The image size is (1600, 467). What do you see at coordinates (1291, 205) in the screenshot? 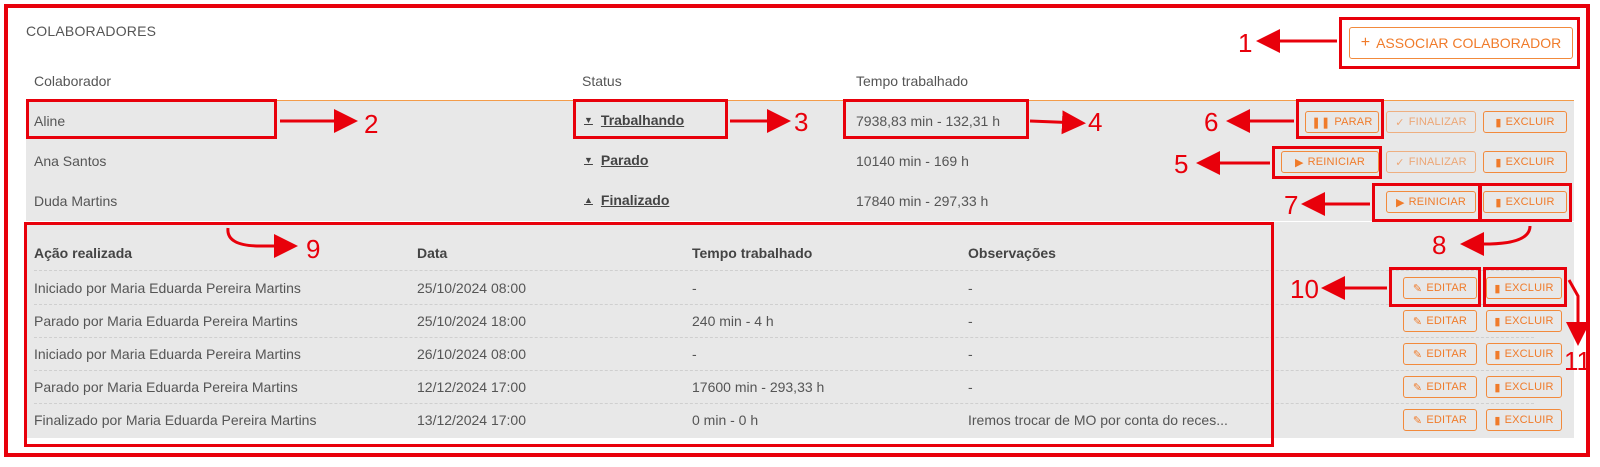
I see `annotation-number: 7` at bounding box center [1291, 205].